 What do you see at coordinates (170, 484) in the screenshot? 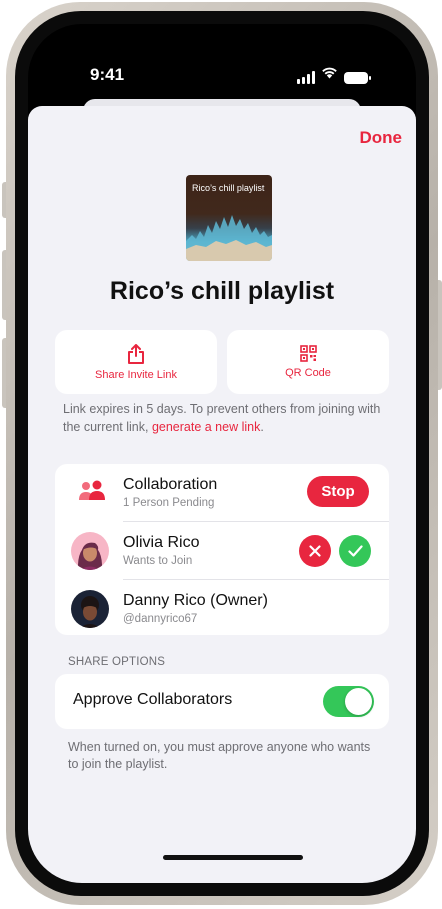
I see `collaboration-title: Collaboration` at bounding box center [170, 484].